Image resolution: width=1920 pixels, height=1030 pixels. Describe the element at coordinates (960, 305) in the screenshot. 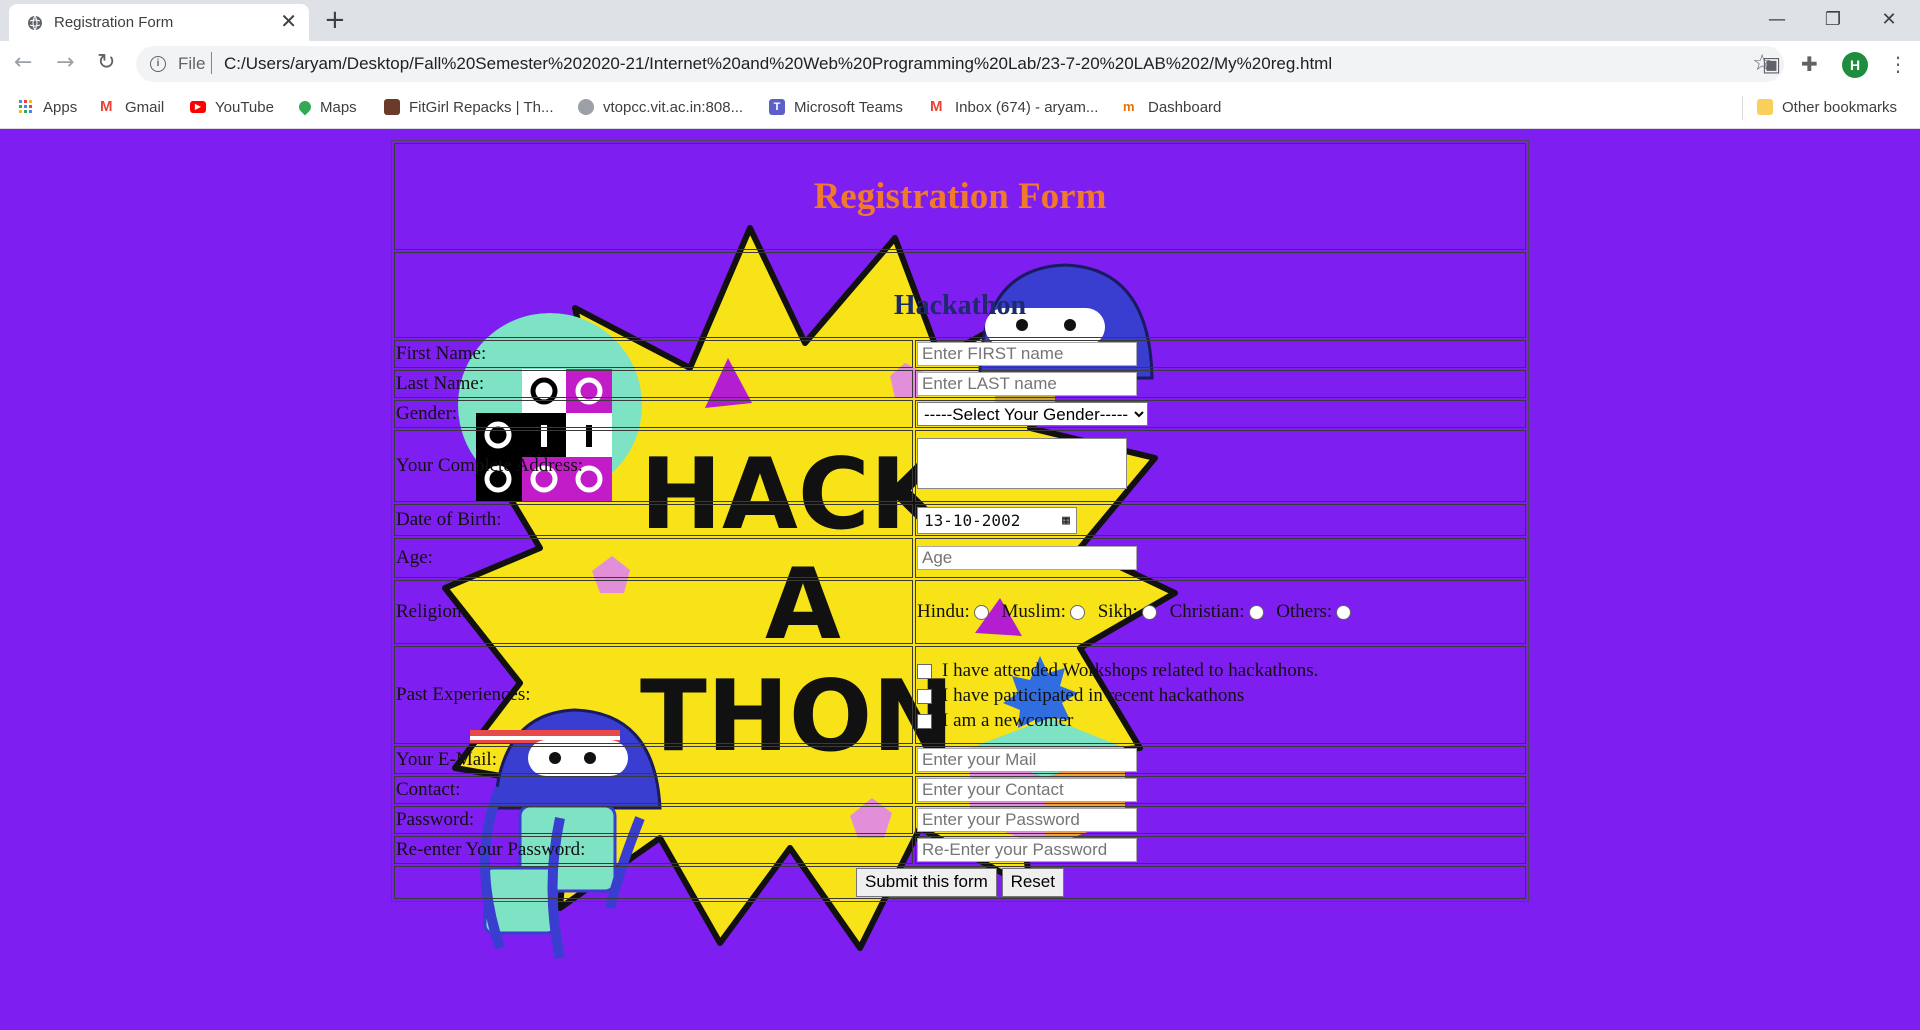

I see `page-subtitle: Hackathon` at that location.